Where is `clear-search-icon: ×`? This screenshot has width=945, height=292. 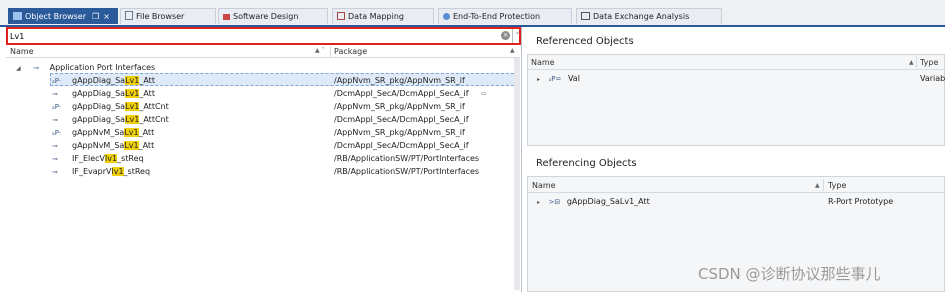 clear-search-icon: × is located at coordinates (505, 35).